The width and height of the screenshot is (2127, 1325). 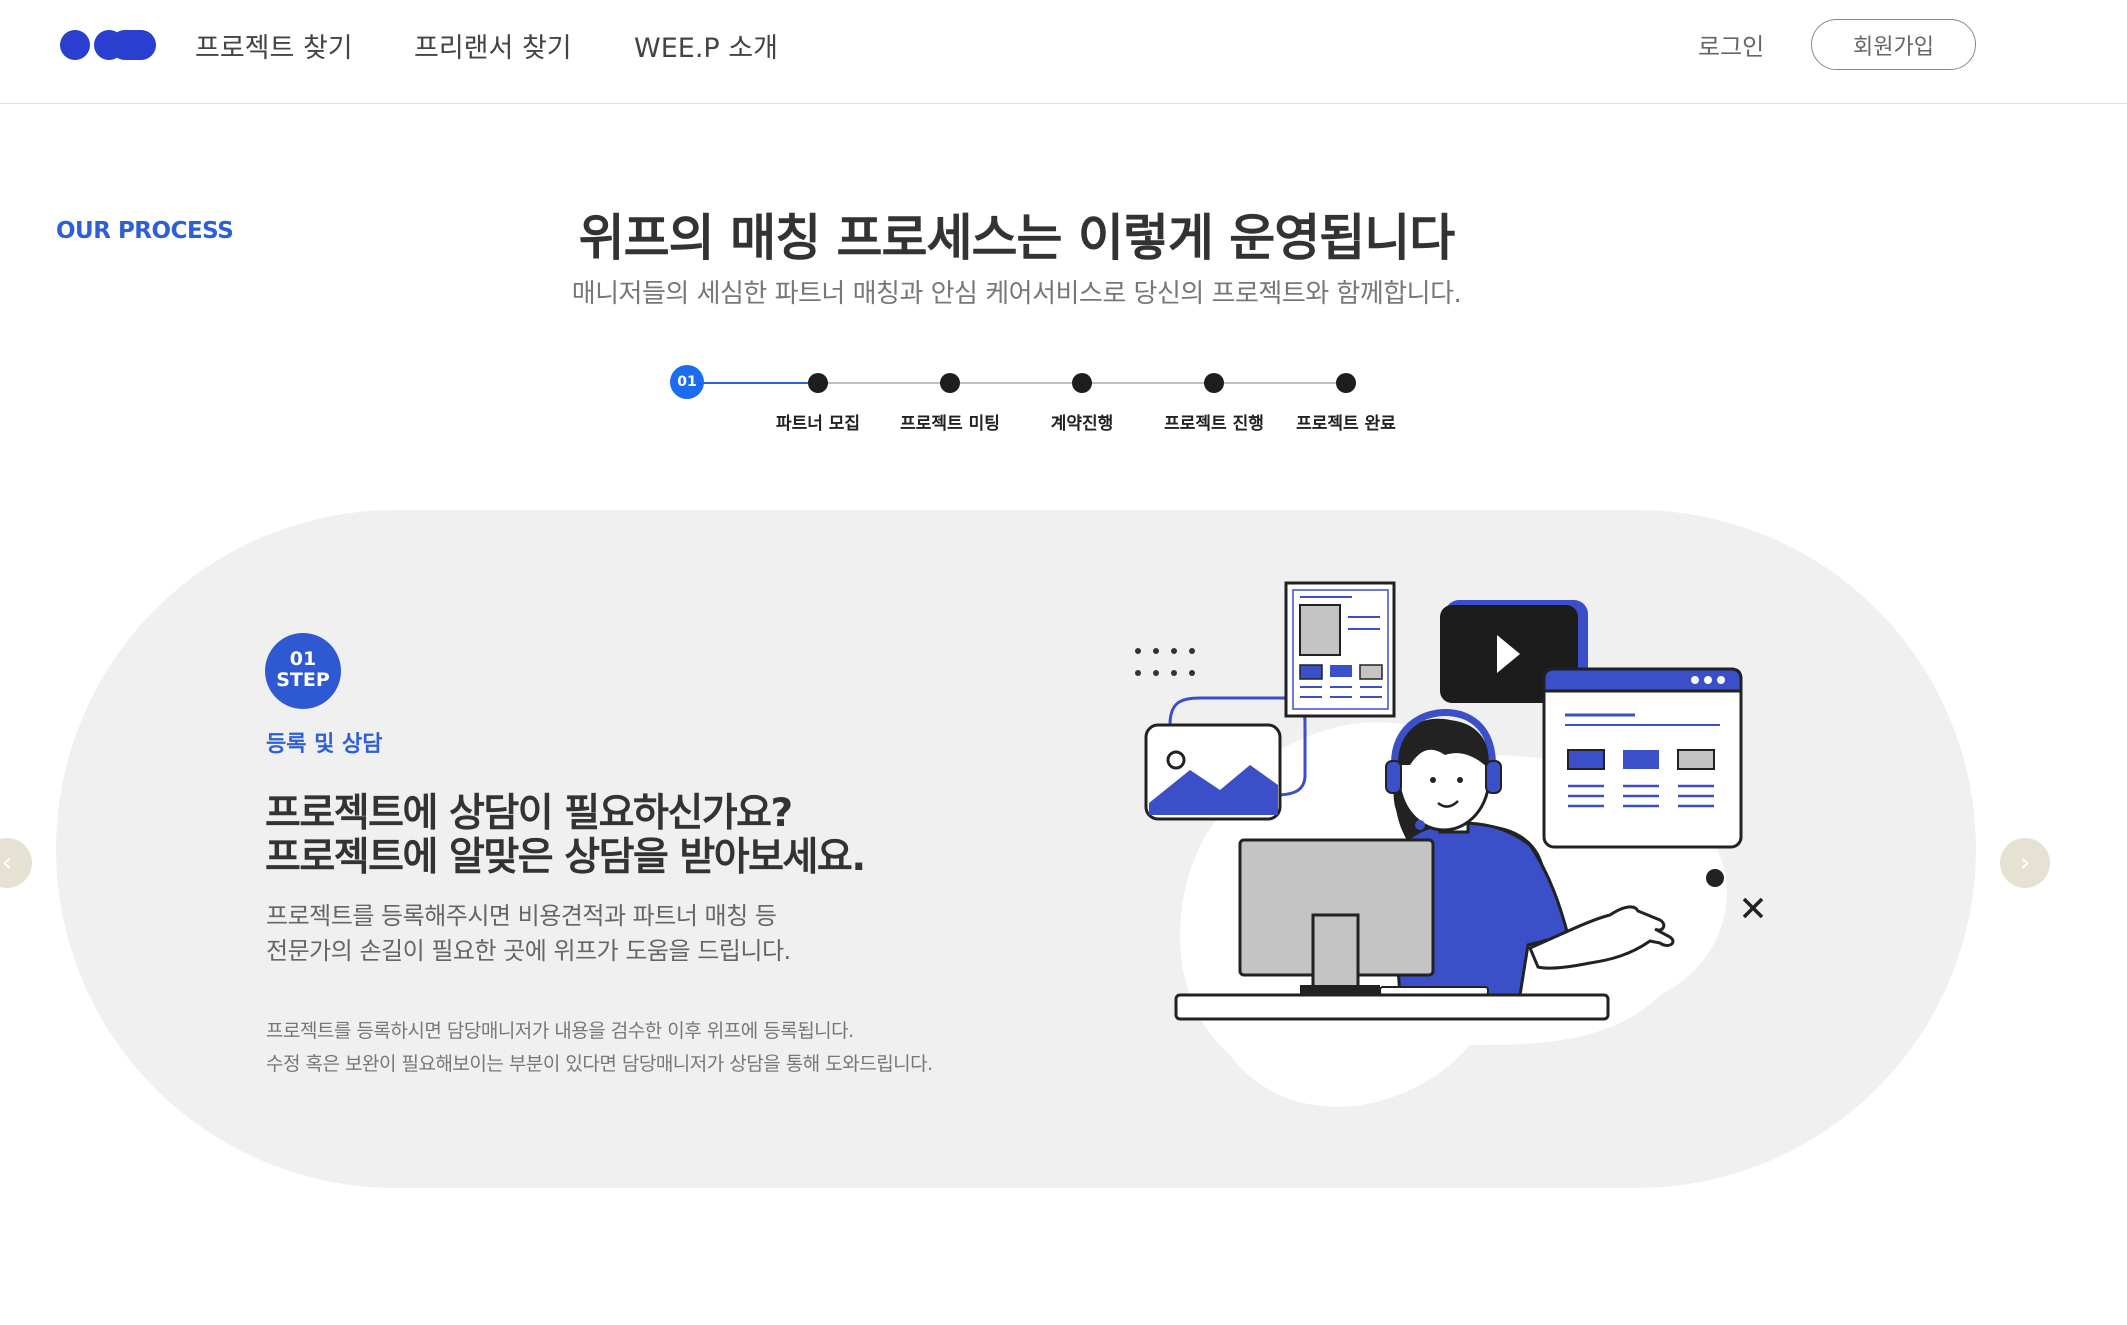 What do you see at coordinates (752, 383) in the screenshot?
I see `stepper-progress-line` at bounding box center [752, 383].